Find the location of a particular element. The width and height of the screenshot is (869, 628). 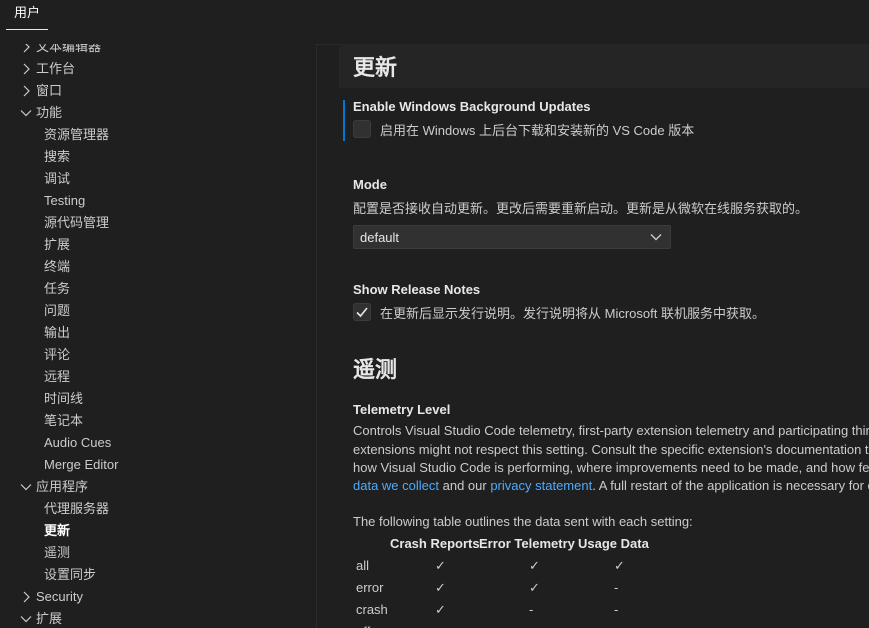

toc-item: 搜索 is located at coordinates (158, 157).